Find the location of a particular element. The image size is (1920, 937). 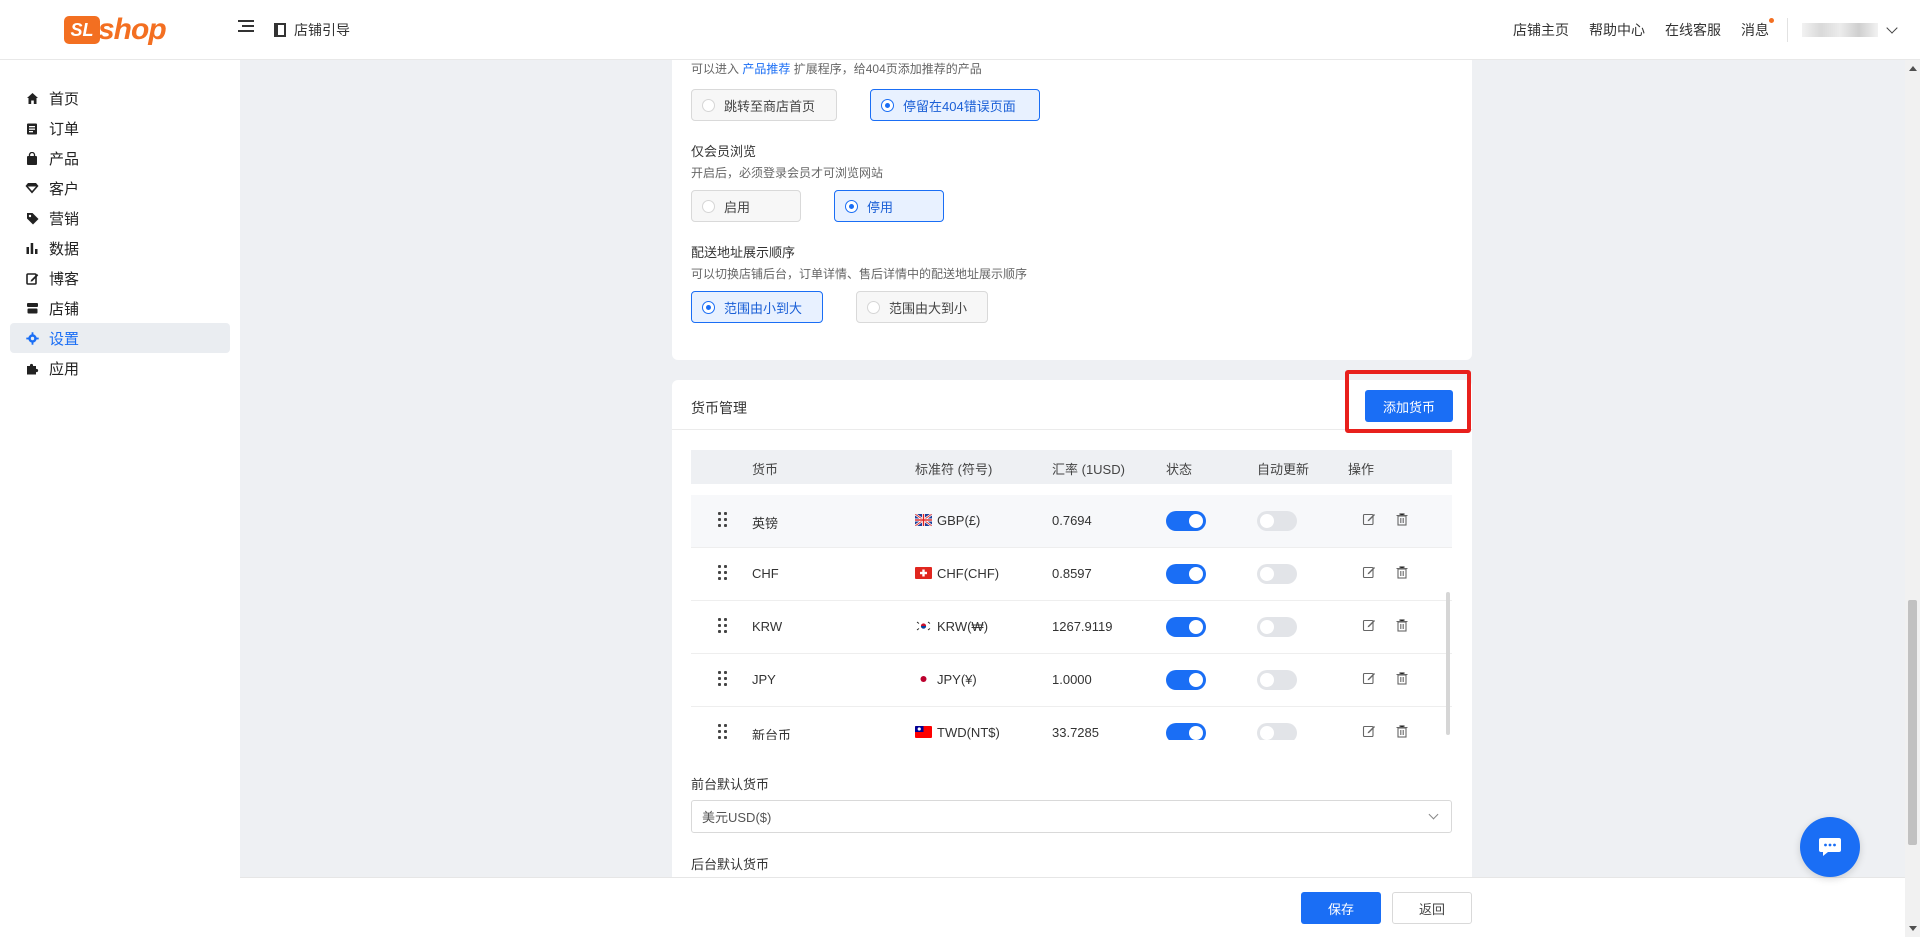

scroll-up-icon is located at coordinates (1913, 68).